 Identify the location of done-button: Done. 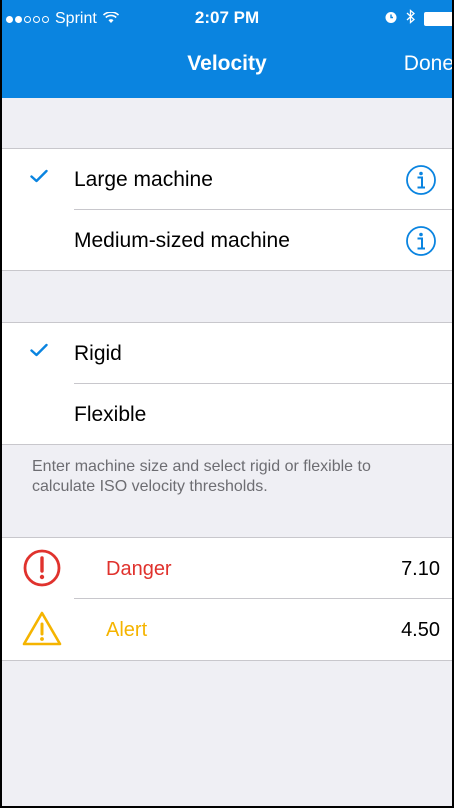
(429, 64).